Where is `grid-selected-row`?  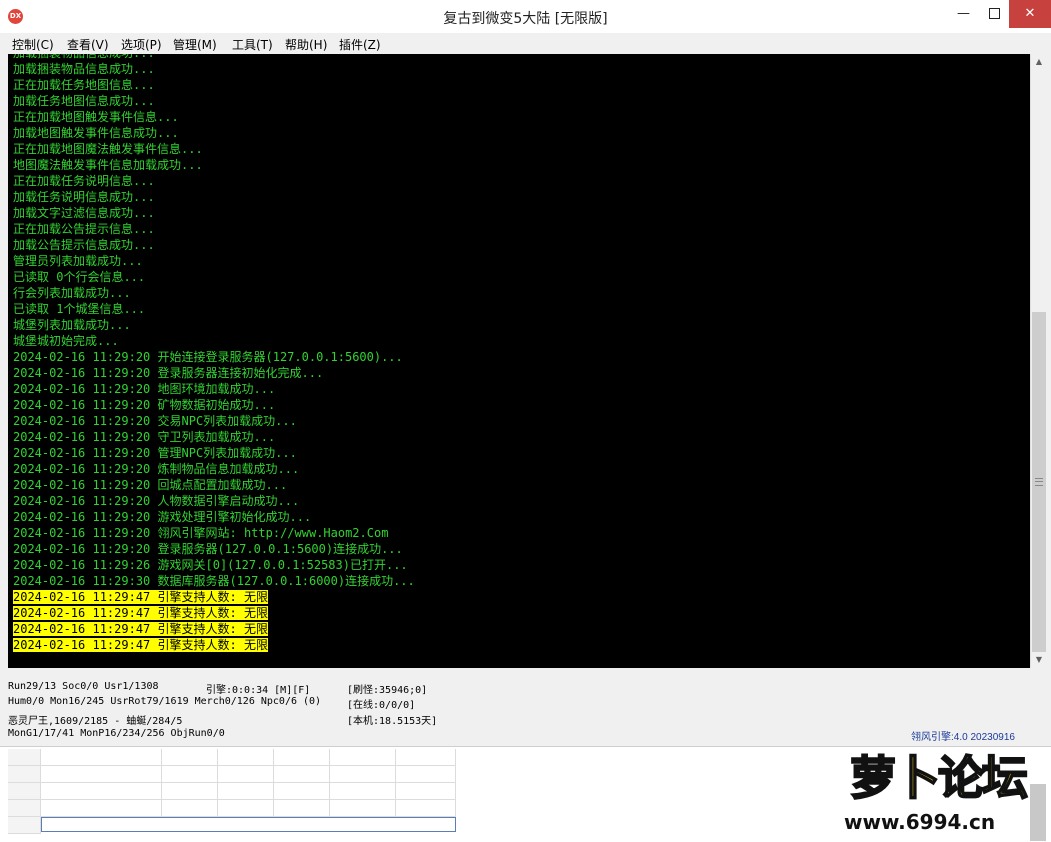 grid-selected-row is located at coordinates (248, 824).